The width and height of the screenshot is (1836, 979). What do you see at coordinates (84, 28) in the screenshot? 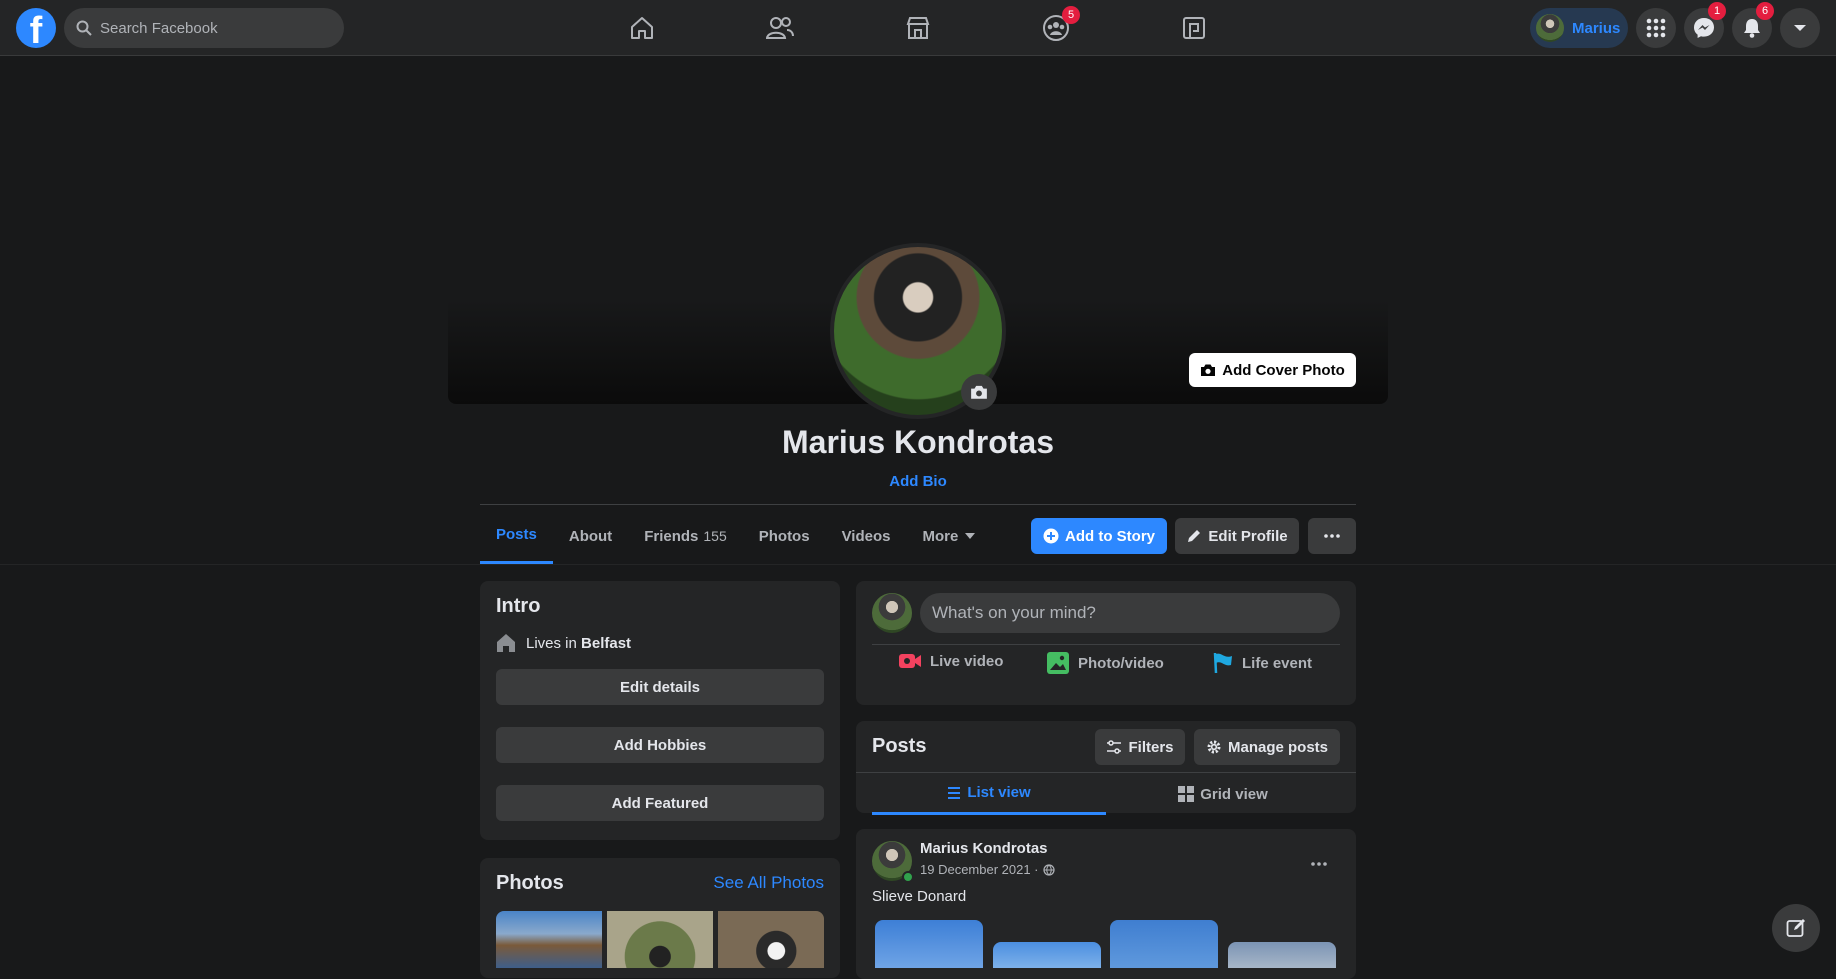
I see `search-icon` at bounding box center [84, 28].